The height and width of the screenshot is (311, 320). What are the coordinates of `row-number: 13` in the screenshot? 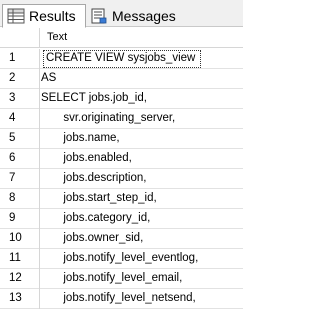 It's located at (20, 299).